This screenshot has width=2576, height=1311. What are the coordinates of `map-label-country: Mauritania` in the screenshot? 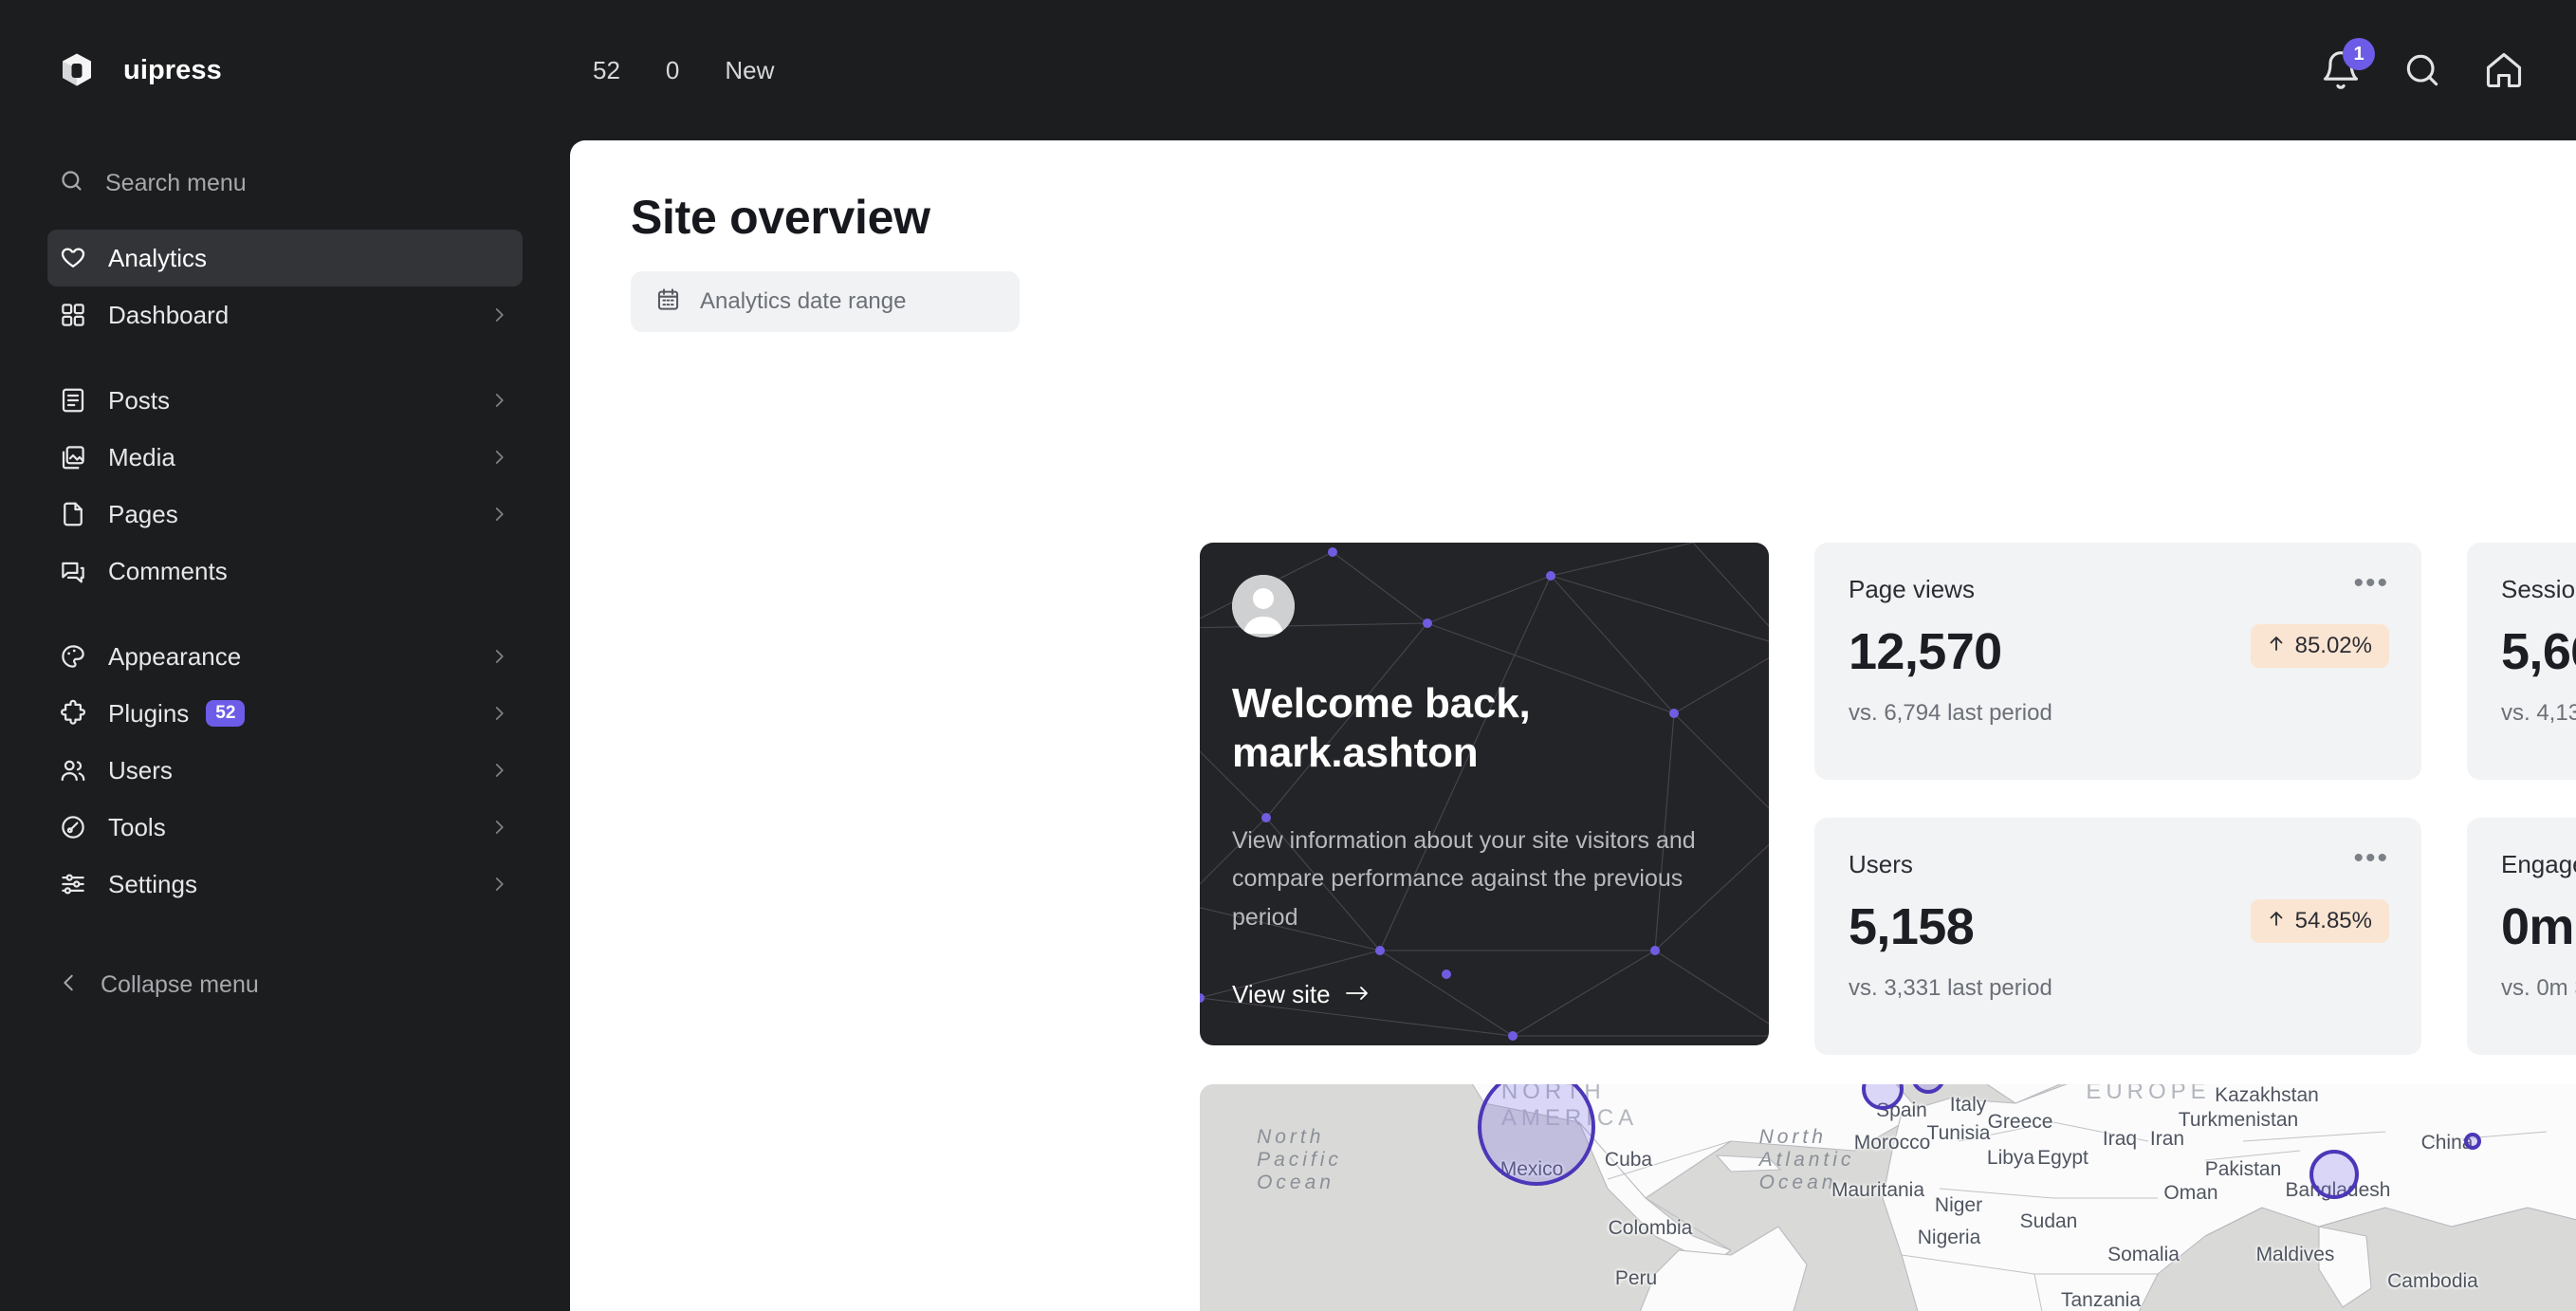 It's located at (1878, 1190).